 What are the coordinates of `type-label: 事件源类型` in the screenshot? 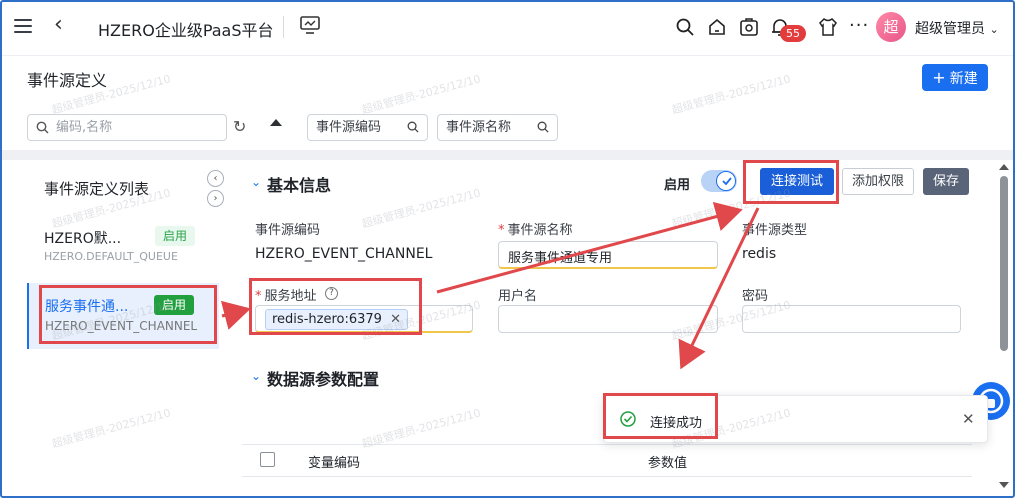 It's located at (775, 230).